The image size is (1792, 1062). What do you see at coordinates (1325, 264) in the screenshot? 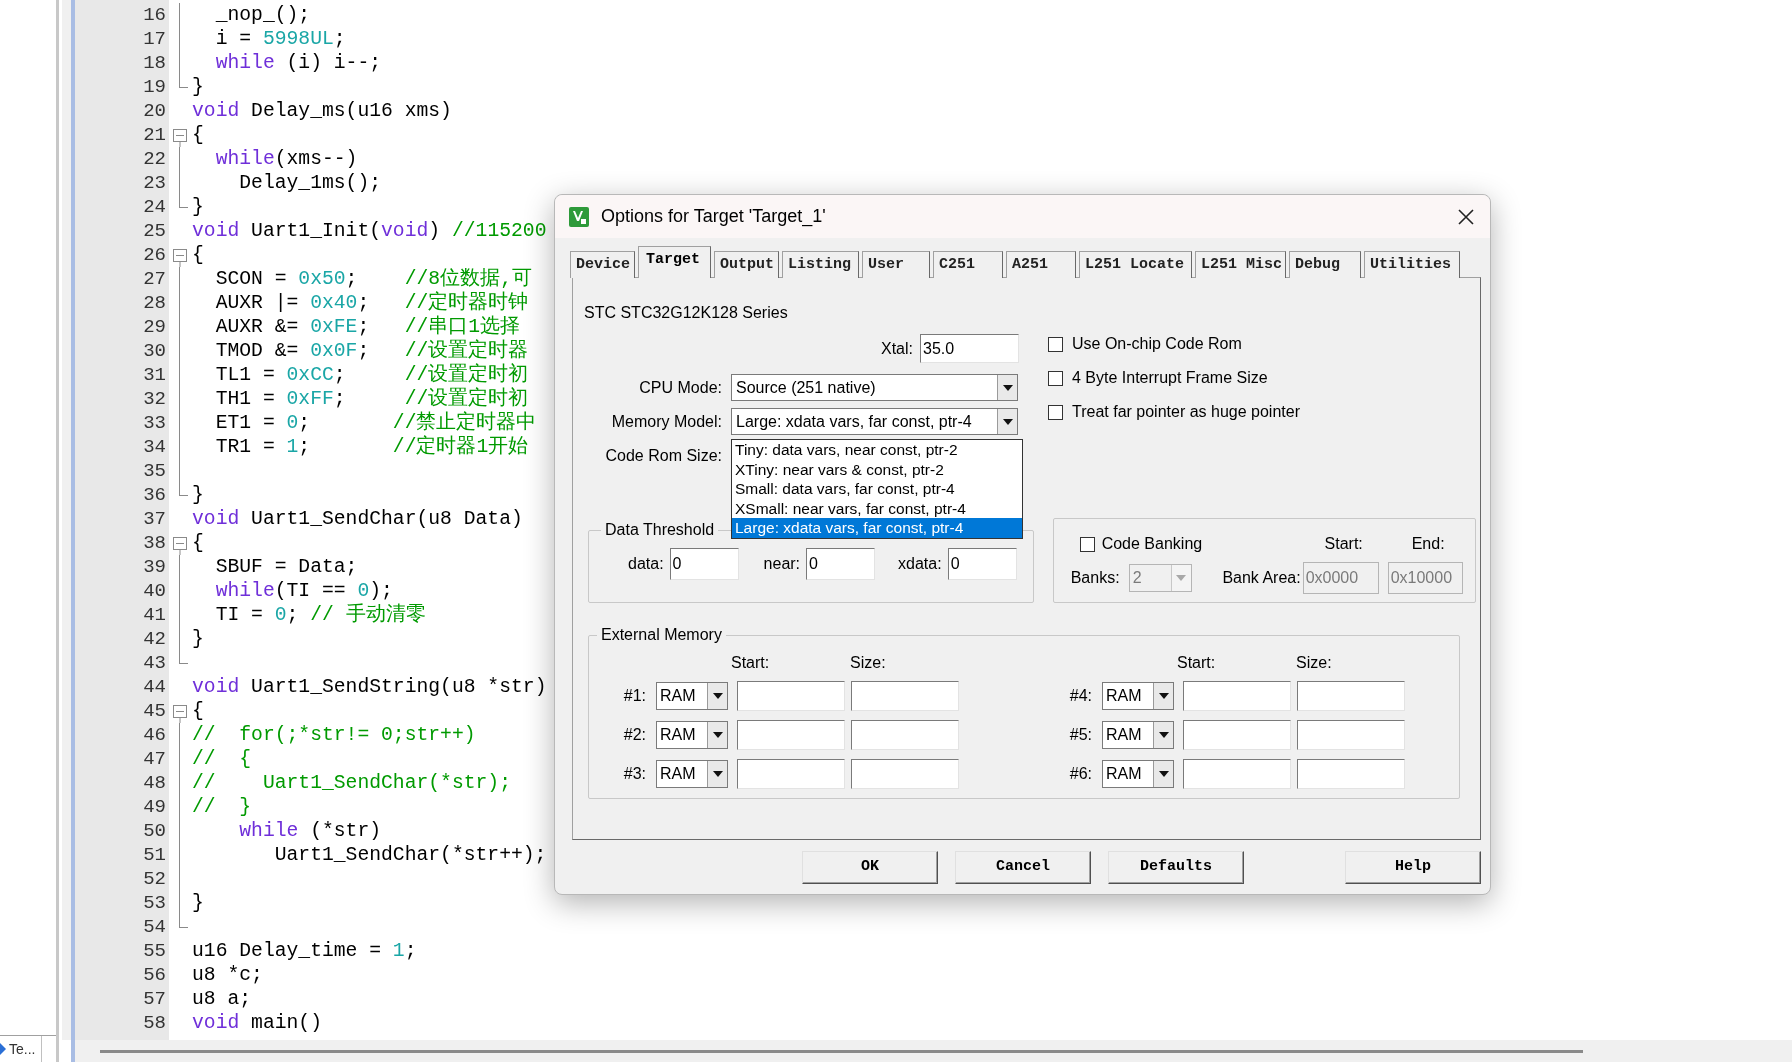
I see `tab: Debug` at bounding box center [1325, 264].